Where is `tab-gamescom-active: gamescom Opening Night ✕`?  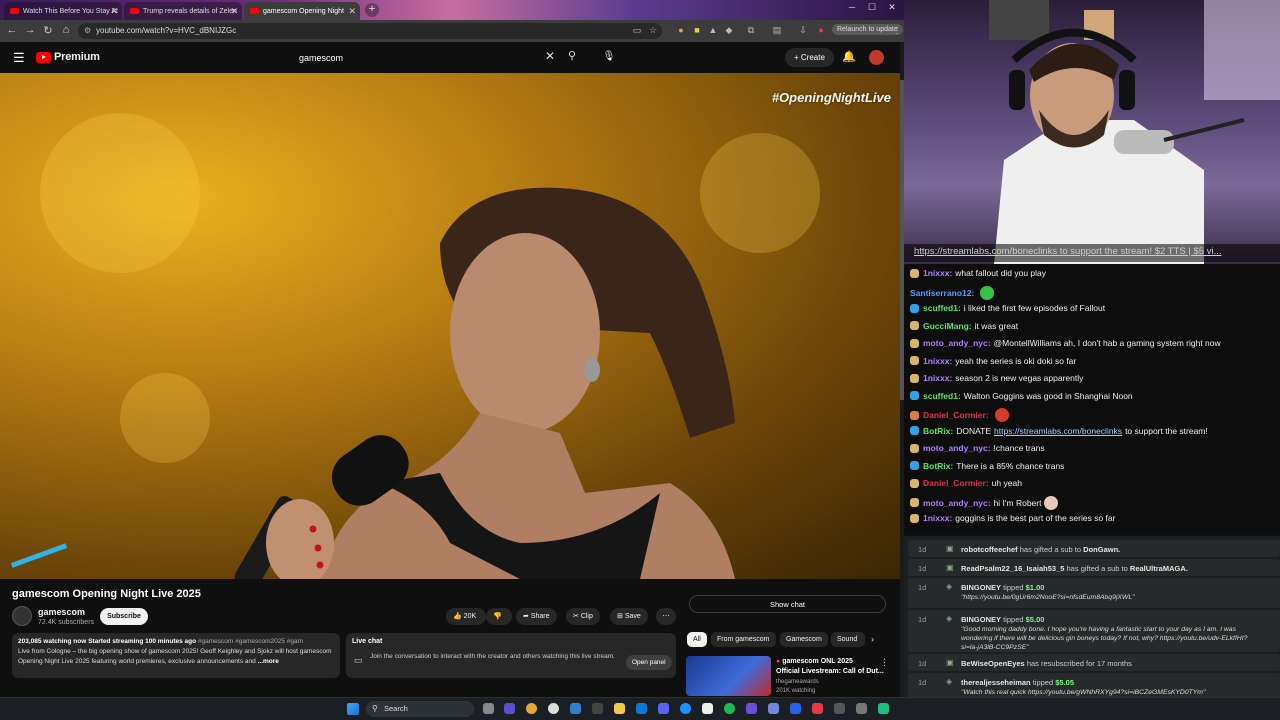
tab-gamescom-active: gamescom Opening Night ✕ is located at coordinates (302, 11).